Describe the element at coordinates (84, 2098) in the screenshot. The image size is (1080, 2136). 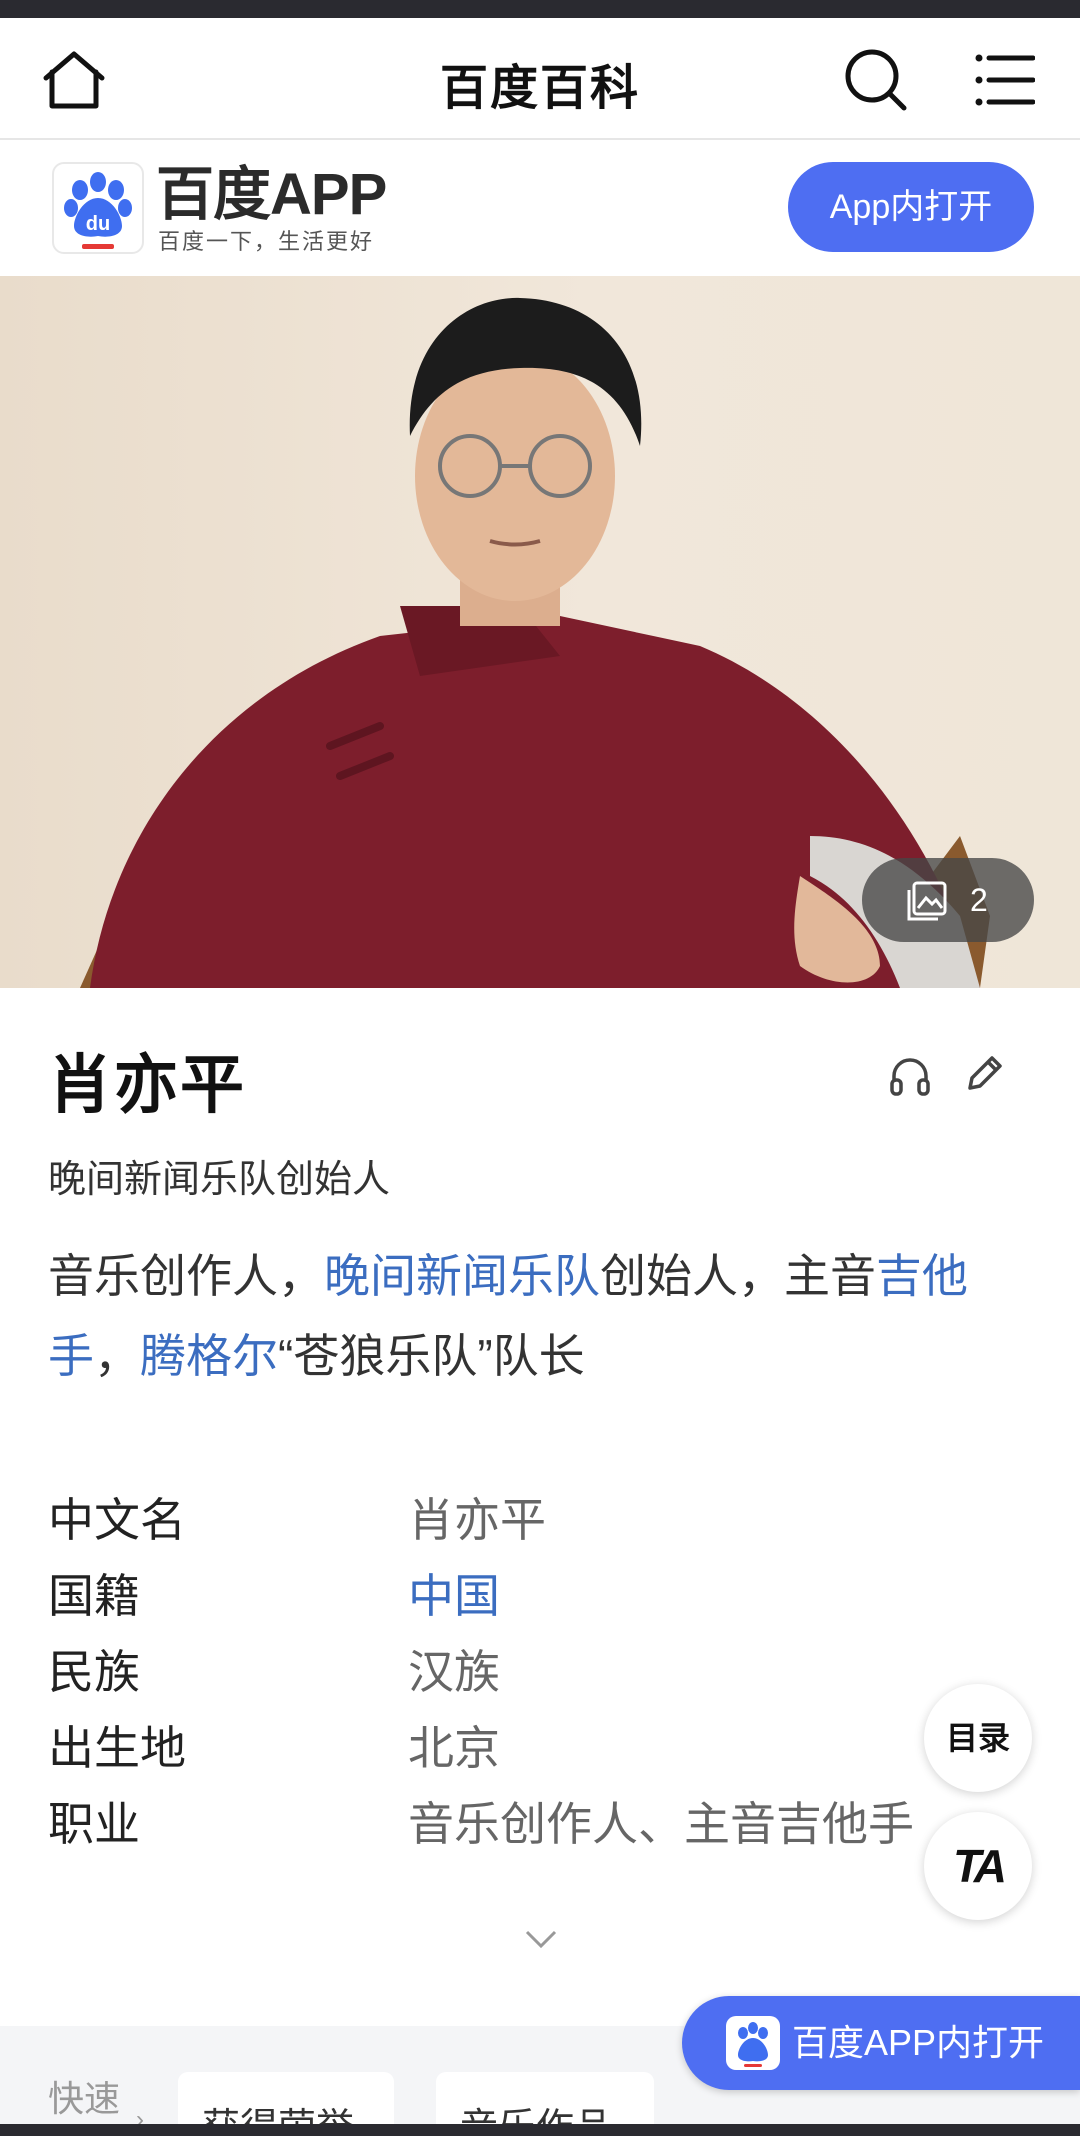
I see `quick-nav-label: 快速` at that location.